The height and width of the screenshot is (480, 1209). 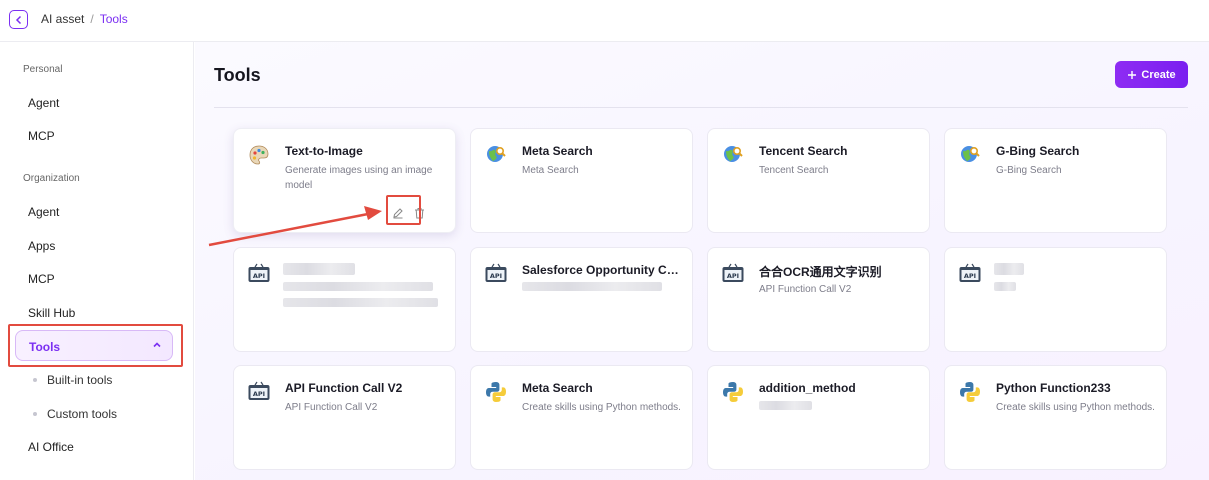 What do you see at coordinates (51, 313) in the screenshot?
I see `sidebar-item-skill-hub: Skill Hub` at bounding box center [51, 313].